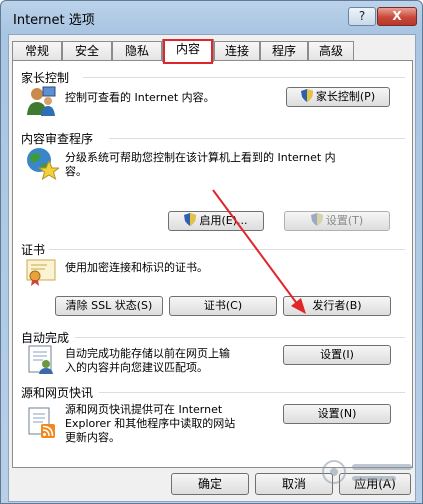 The image size is (423, 504). Describe the element at coordinates (331, 51) in the screenshot. I see `tab-advanced: 高级` at that location.